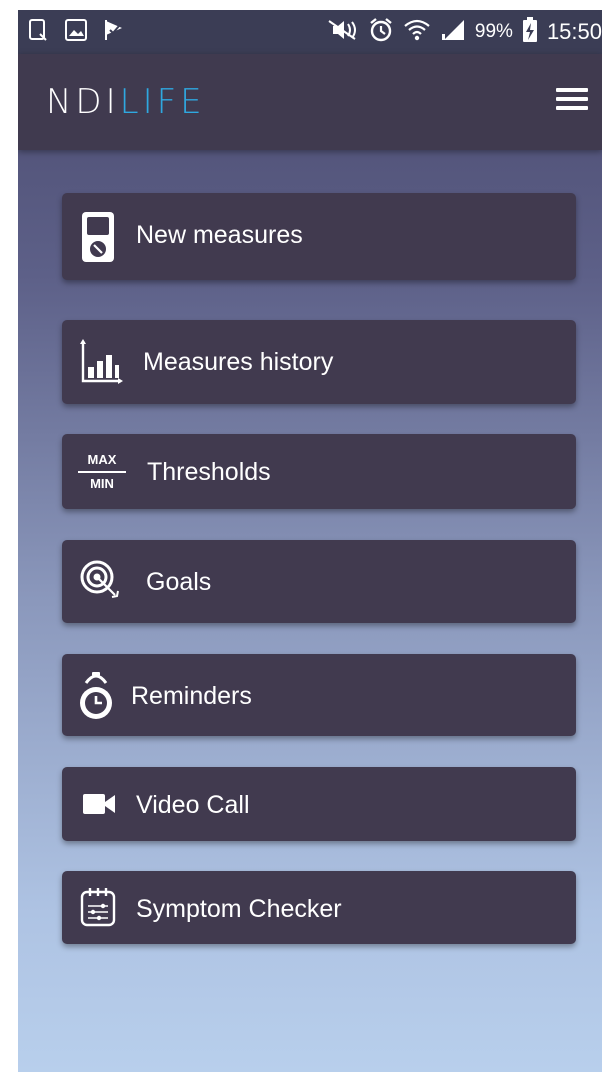 The image size is (602, 1072). What do you see at coordinates (102, 483) in the screenshot?
I see `min-text: MIN` at bounding box center [102, 483].